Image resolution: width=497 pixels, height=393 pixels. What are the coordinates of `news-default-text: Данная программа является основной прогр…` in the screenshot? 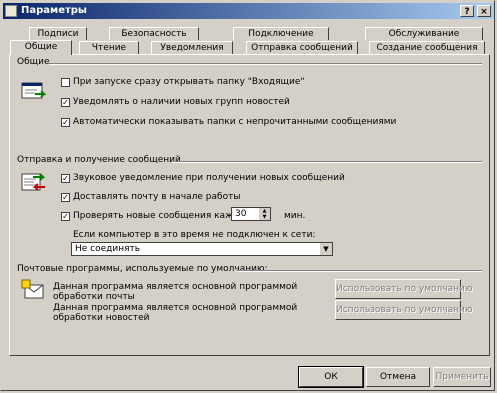 It's located at (175, 313).